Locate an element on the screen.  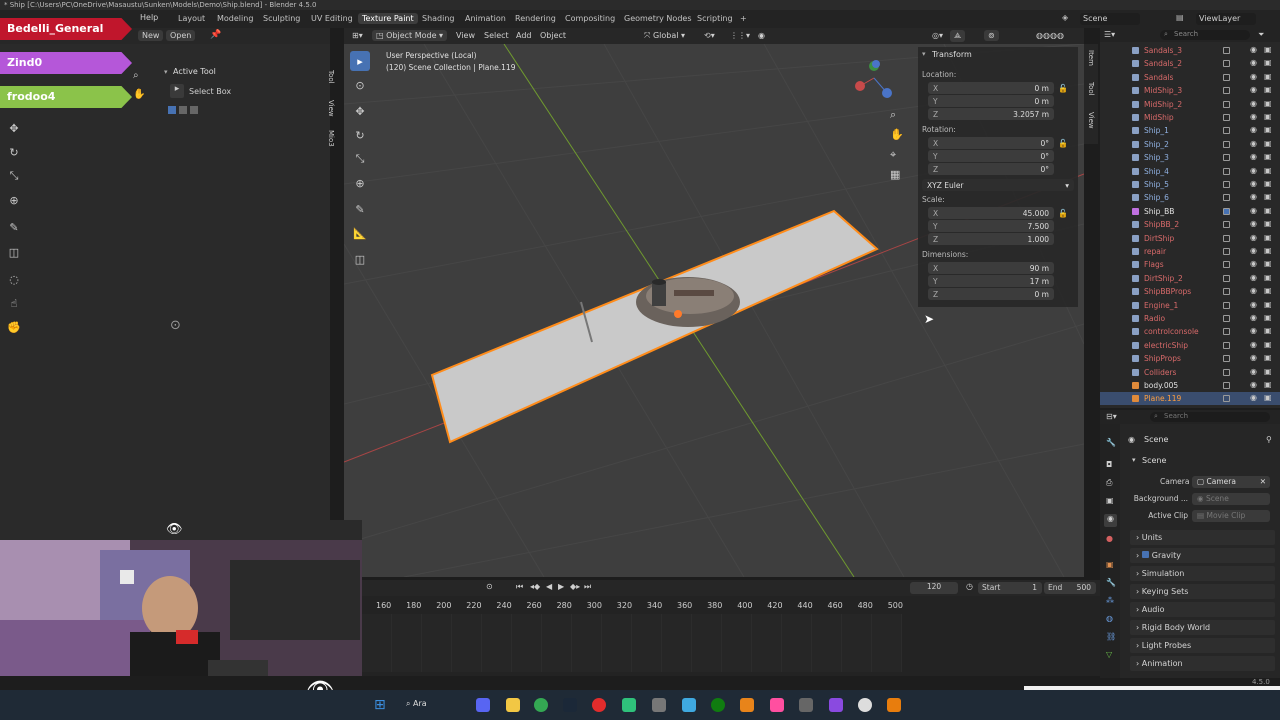
outliner-row: ShipBB_2 ◉ ▣ is located at coordinates (1190, 224).